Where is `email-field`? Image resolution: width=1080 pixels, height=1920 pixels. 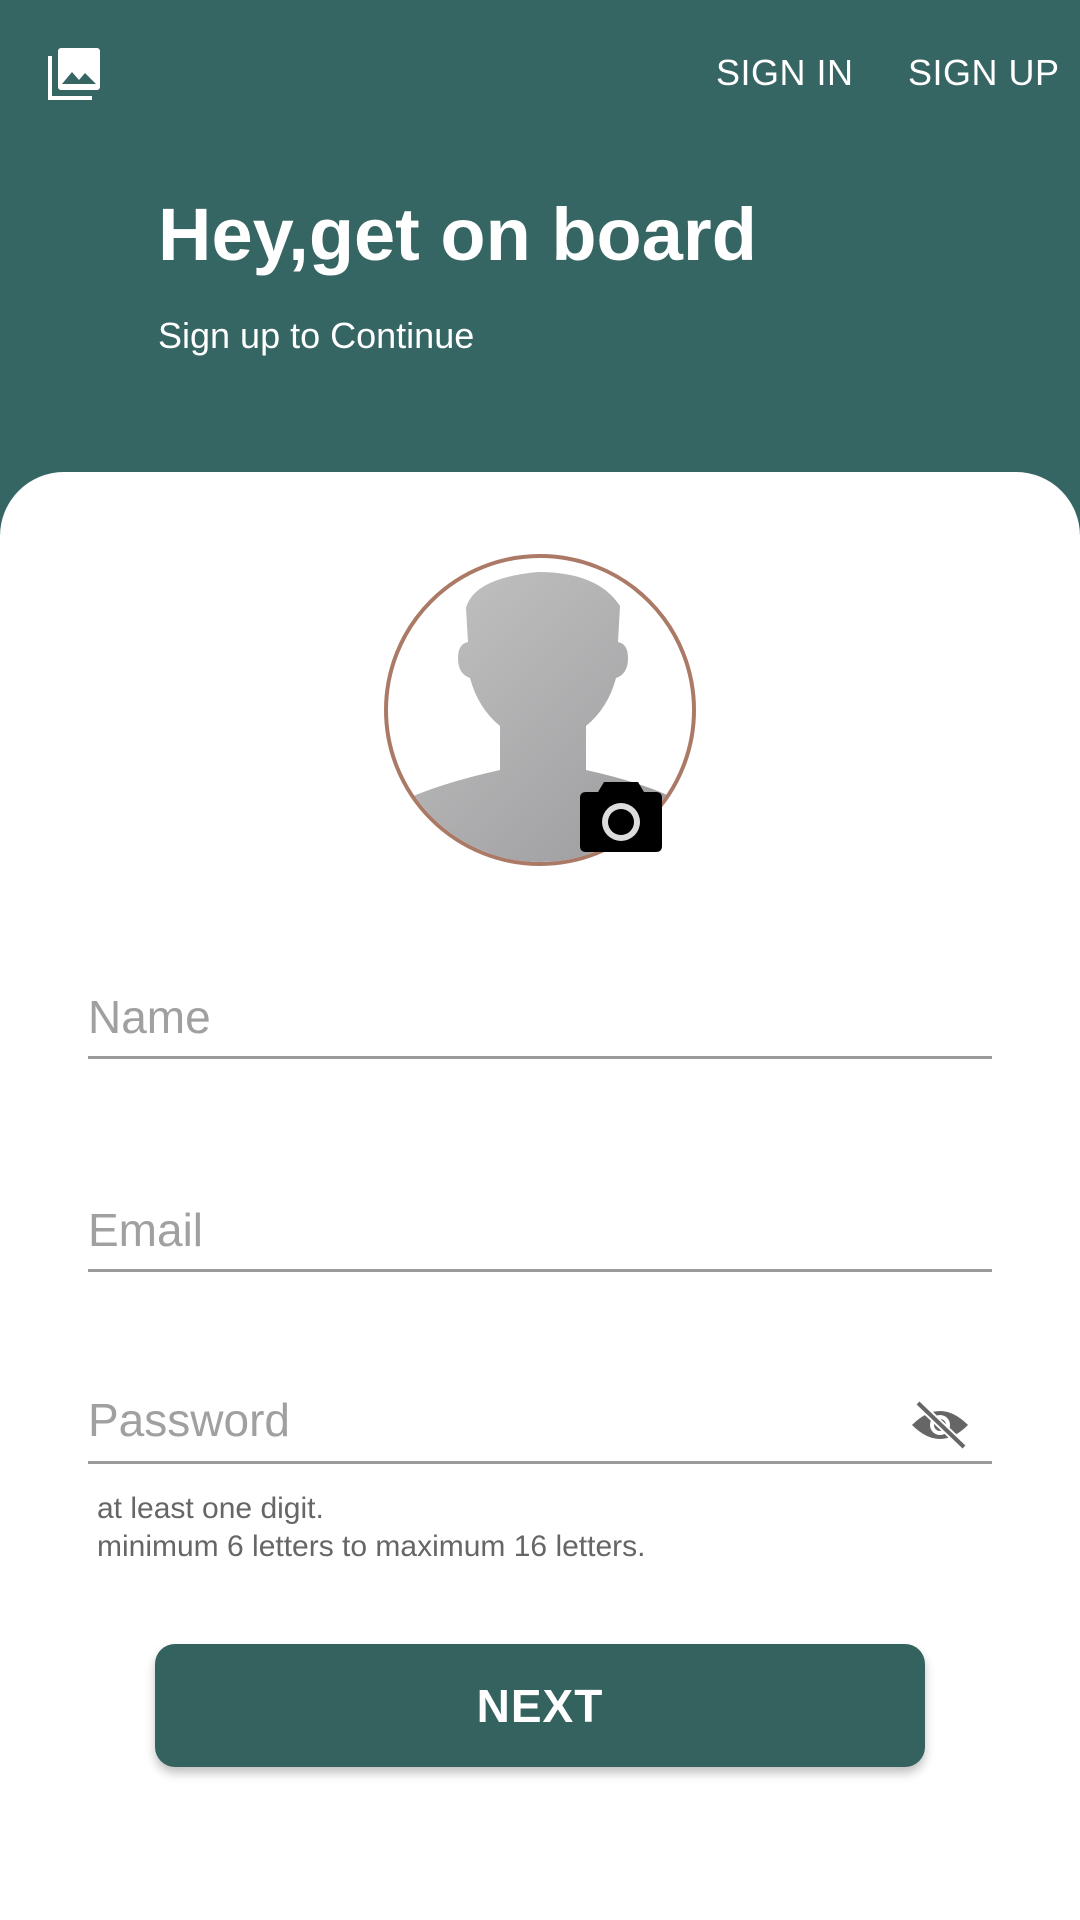
email-field is located at coordinates (540, 1237).